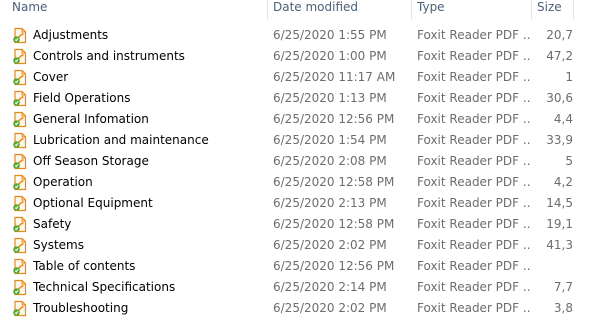  Describe the element at coordinates (82, 98) in the screenshot. I see `file-name: Field Operations` at that location.